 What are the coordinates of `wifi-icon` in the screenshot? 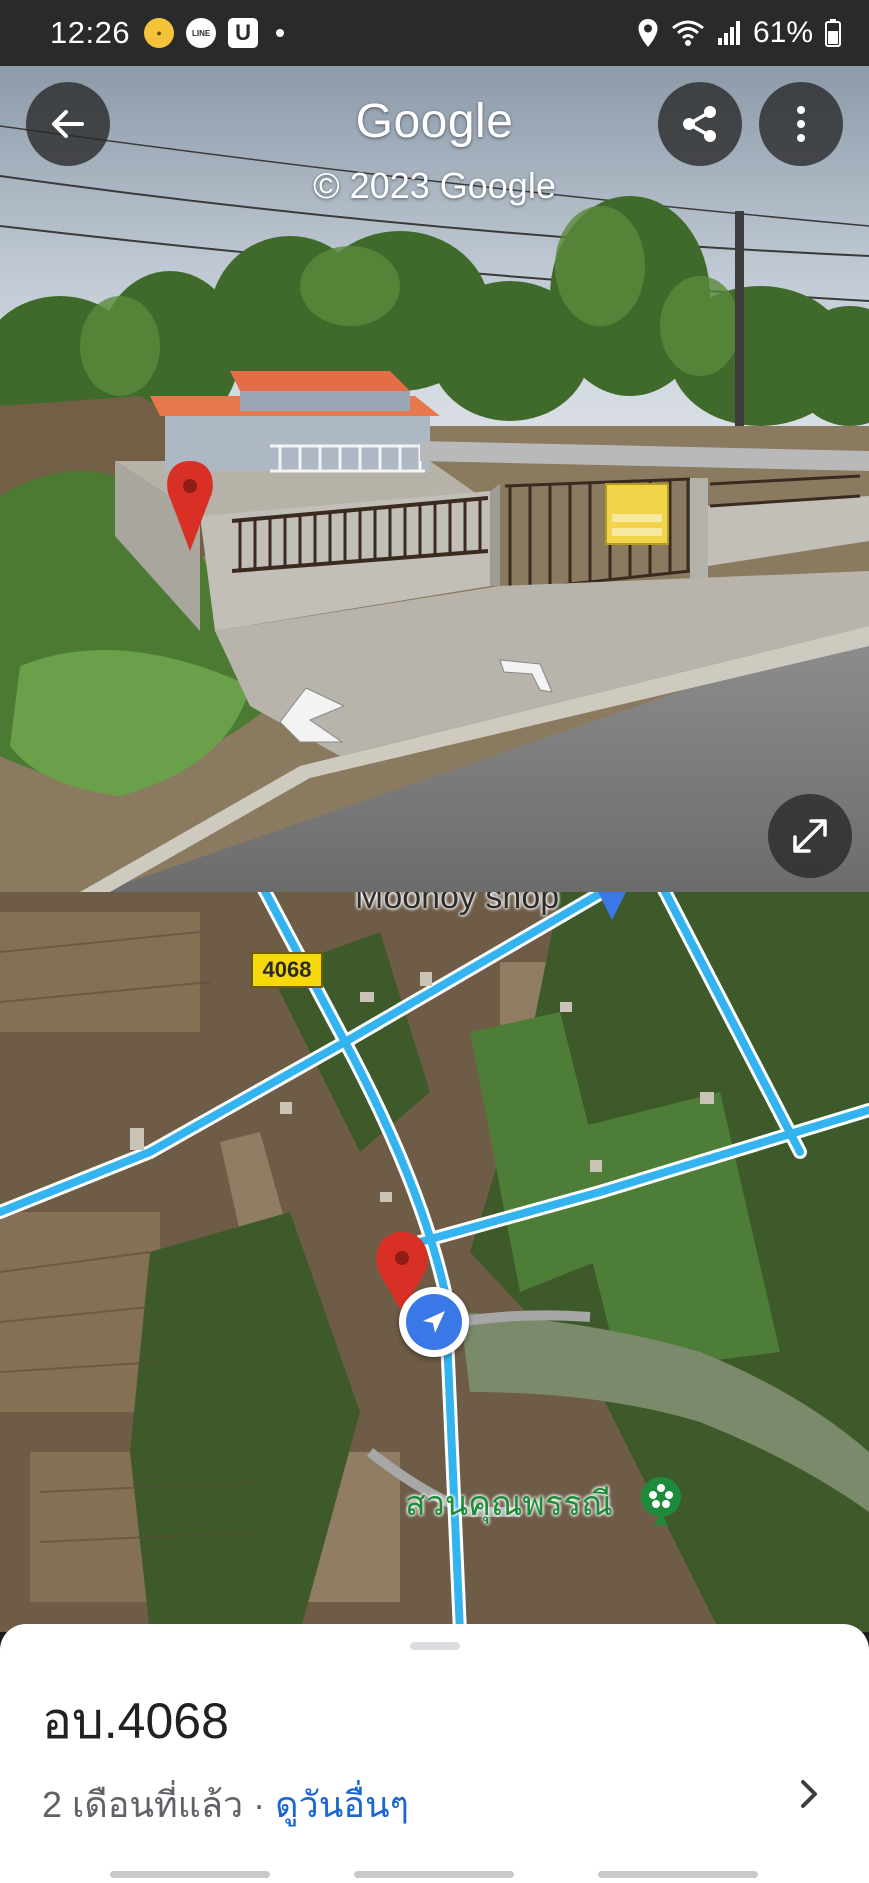 It's located at (688, 33).